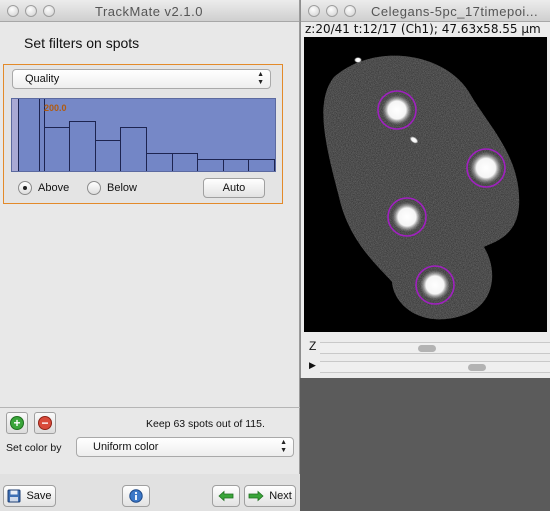  I want to click on color-mode-select: Uniform color ▲ ▼, so click(185, 447).